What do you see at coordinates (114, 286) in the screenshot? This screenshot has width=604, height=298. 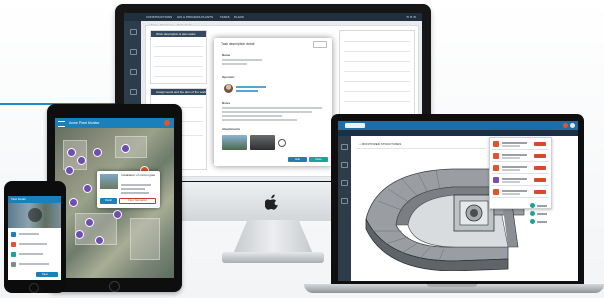 I see `tablet-home-button` at bounding box center [114, 286].